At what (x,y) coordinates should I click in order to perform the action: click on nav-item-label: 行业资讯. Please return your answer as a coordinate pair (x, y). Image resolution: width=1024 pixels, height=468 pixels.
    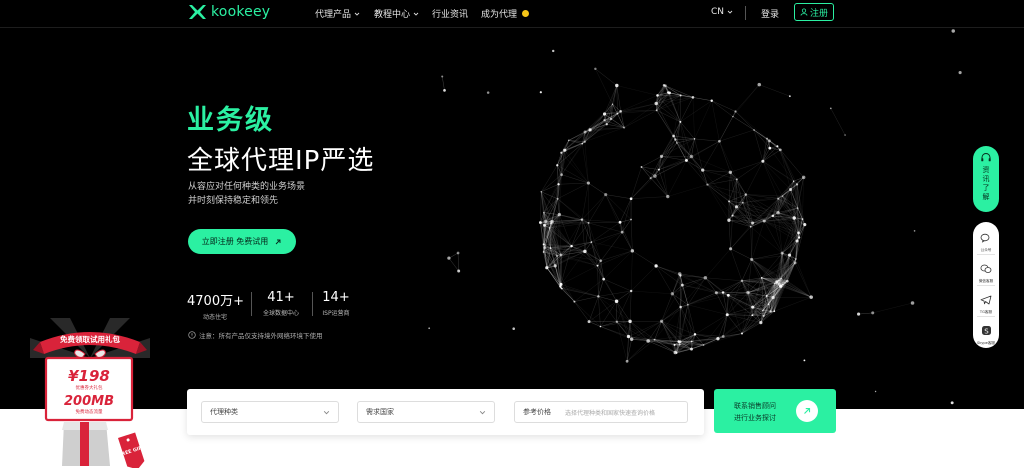
    Looking at the image, I should click on (450, 15).